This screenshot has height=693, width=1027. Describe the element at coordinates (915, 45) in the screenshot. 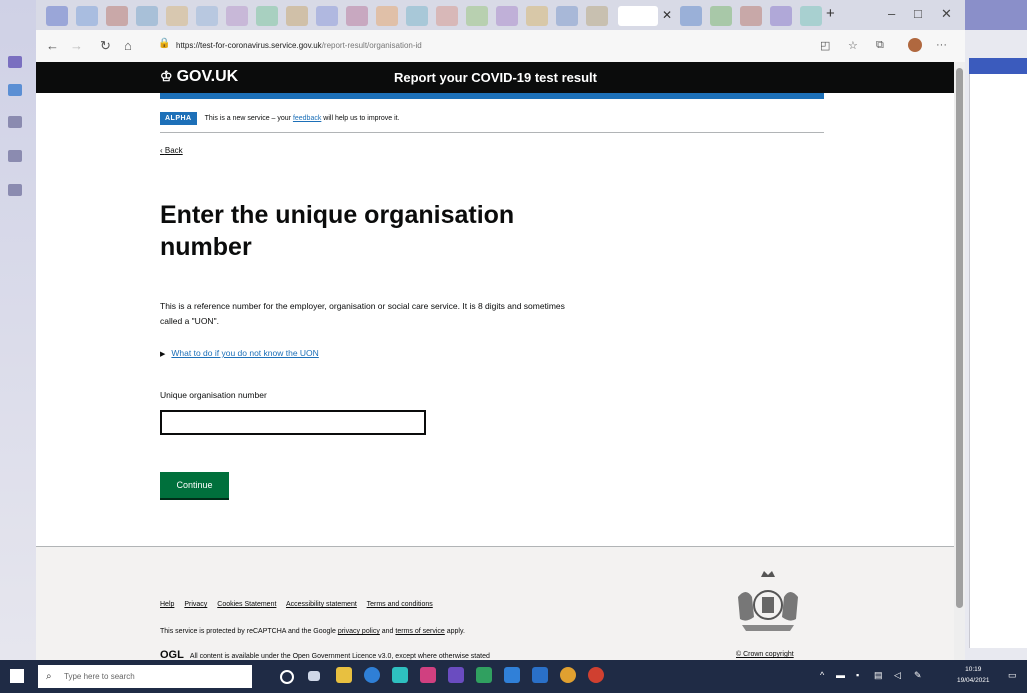

I see `profile-avatar` at that location.